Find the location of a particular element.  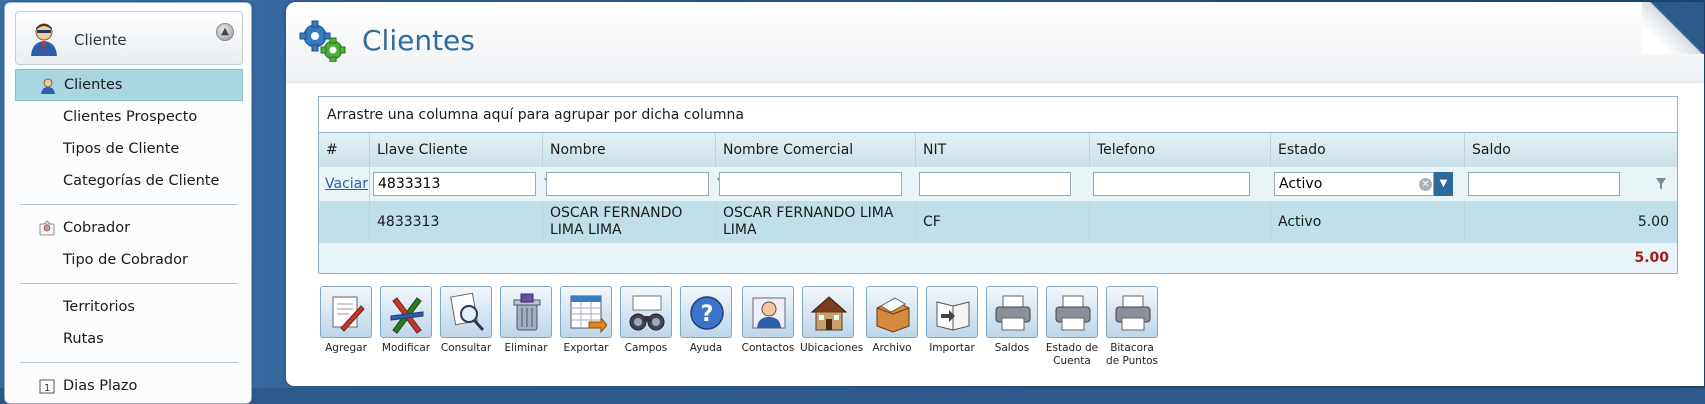

delete-button: Eliminar is located at coordinates (526, 320).